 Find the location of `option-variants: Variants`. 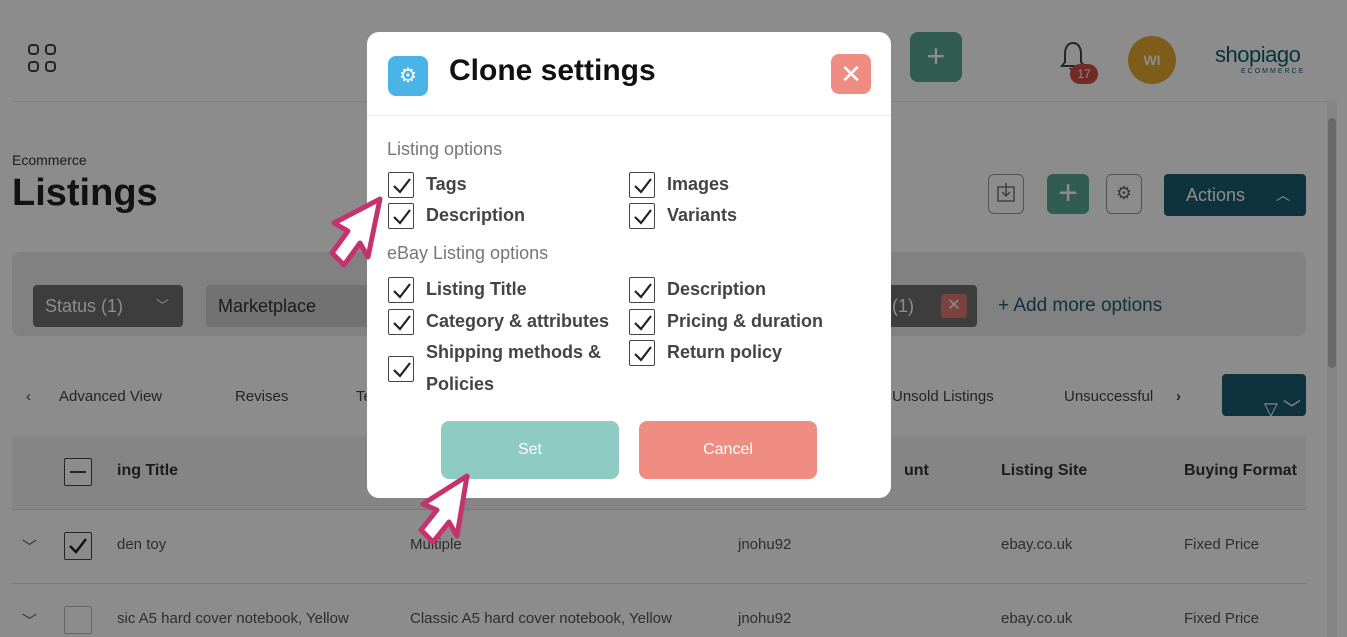

option-variants: Variants is located at coordinates (729, 217).